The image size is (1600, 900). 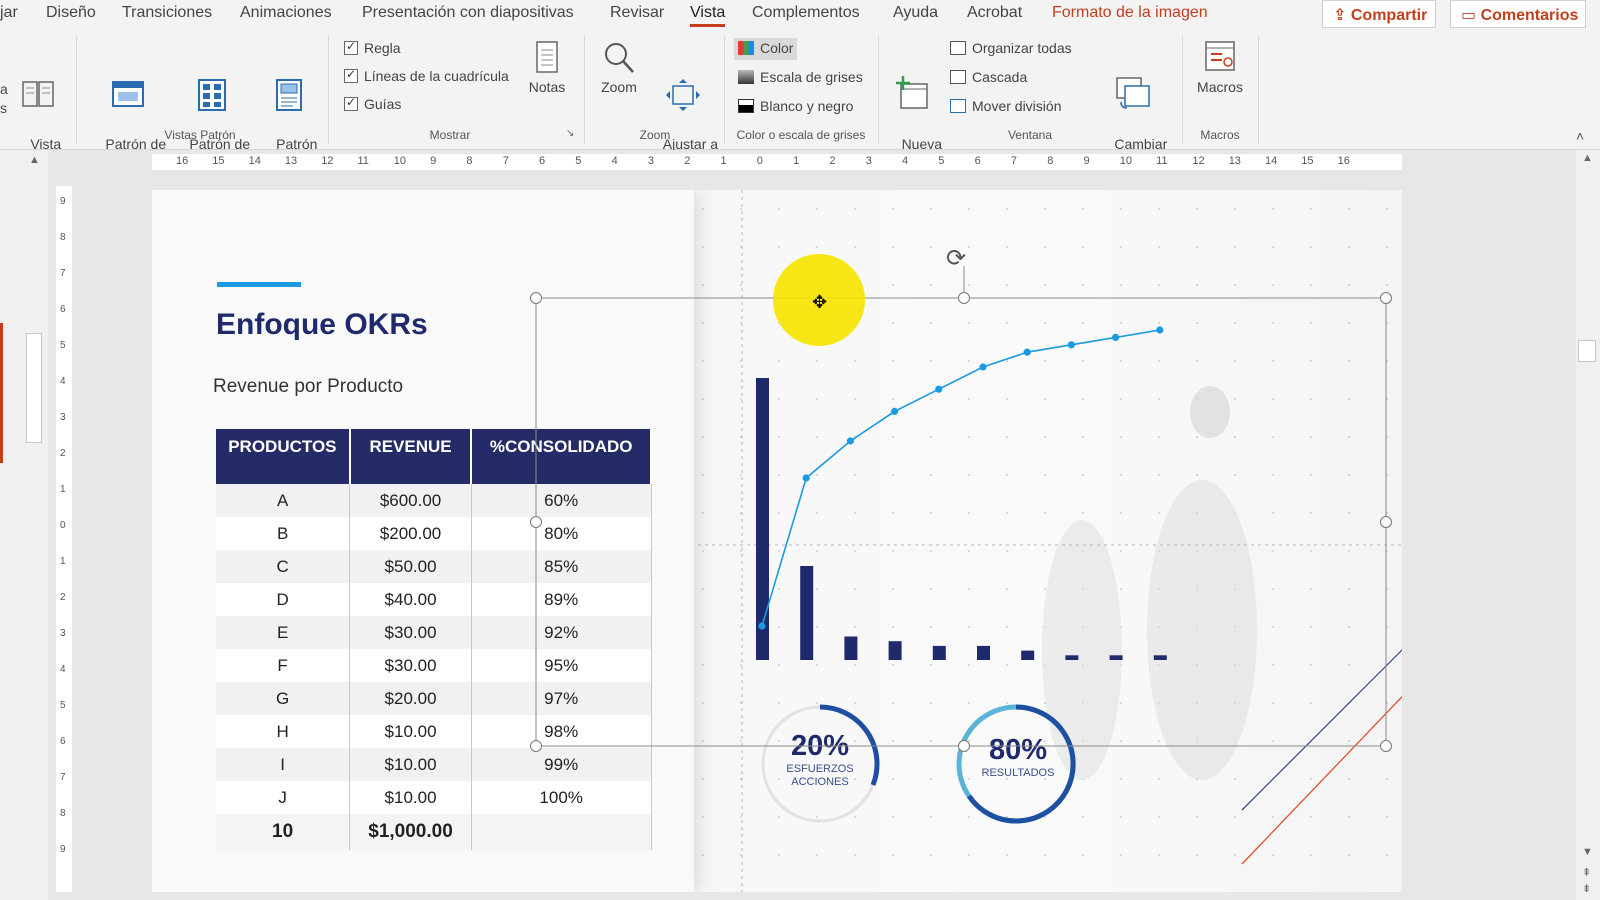 I want to click on ruler-tick-label: 11, so click(x=1162, y=161).